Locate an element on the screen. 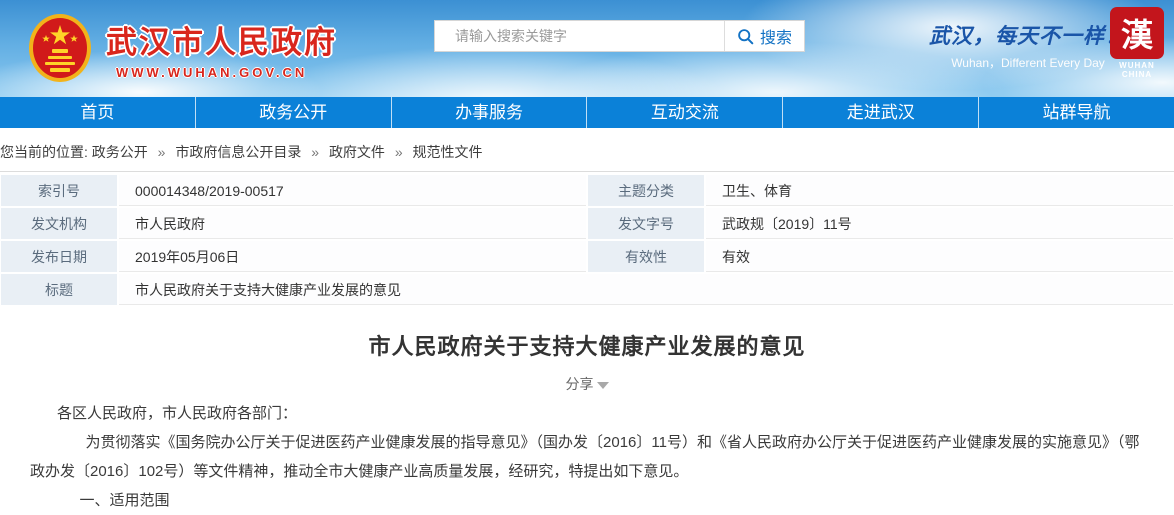 This screenshot has height=515, width=1174. search-box: 搜索 is located at coordinates (619, 36).